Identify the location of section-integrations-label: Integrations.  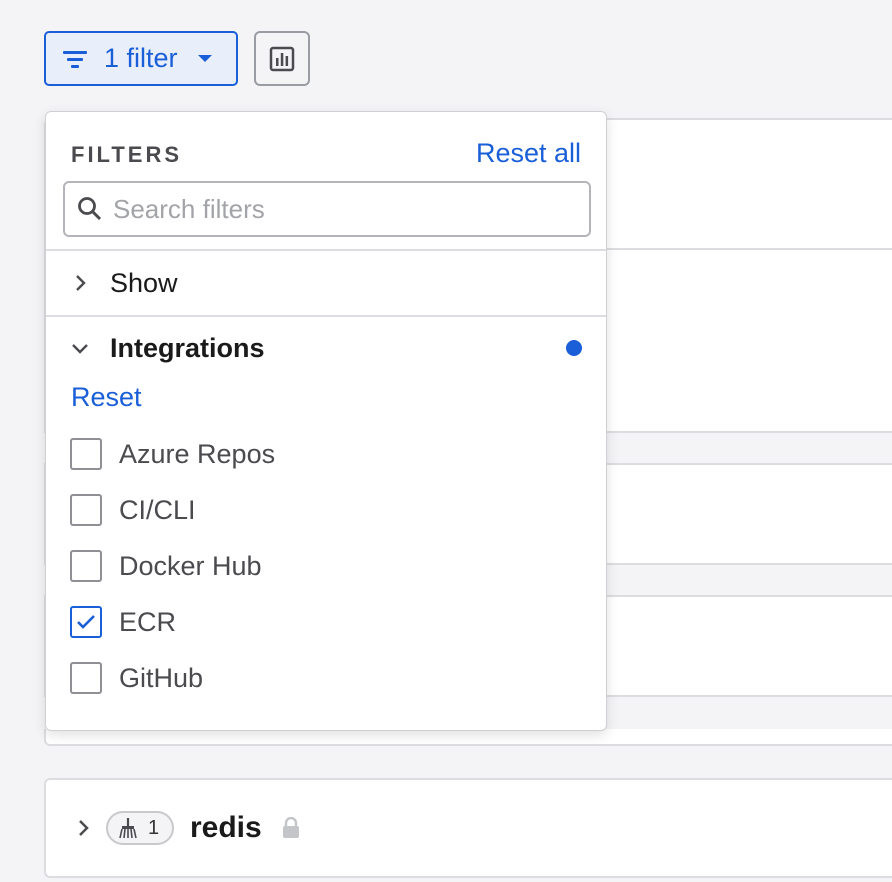
(187, 347).